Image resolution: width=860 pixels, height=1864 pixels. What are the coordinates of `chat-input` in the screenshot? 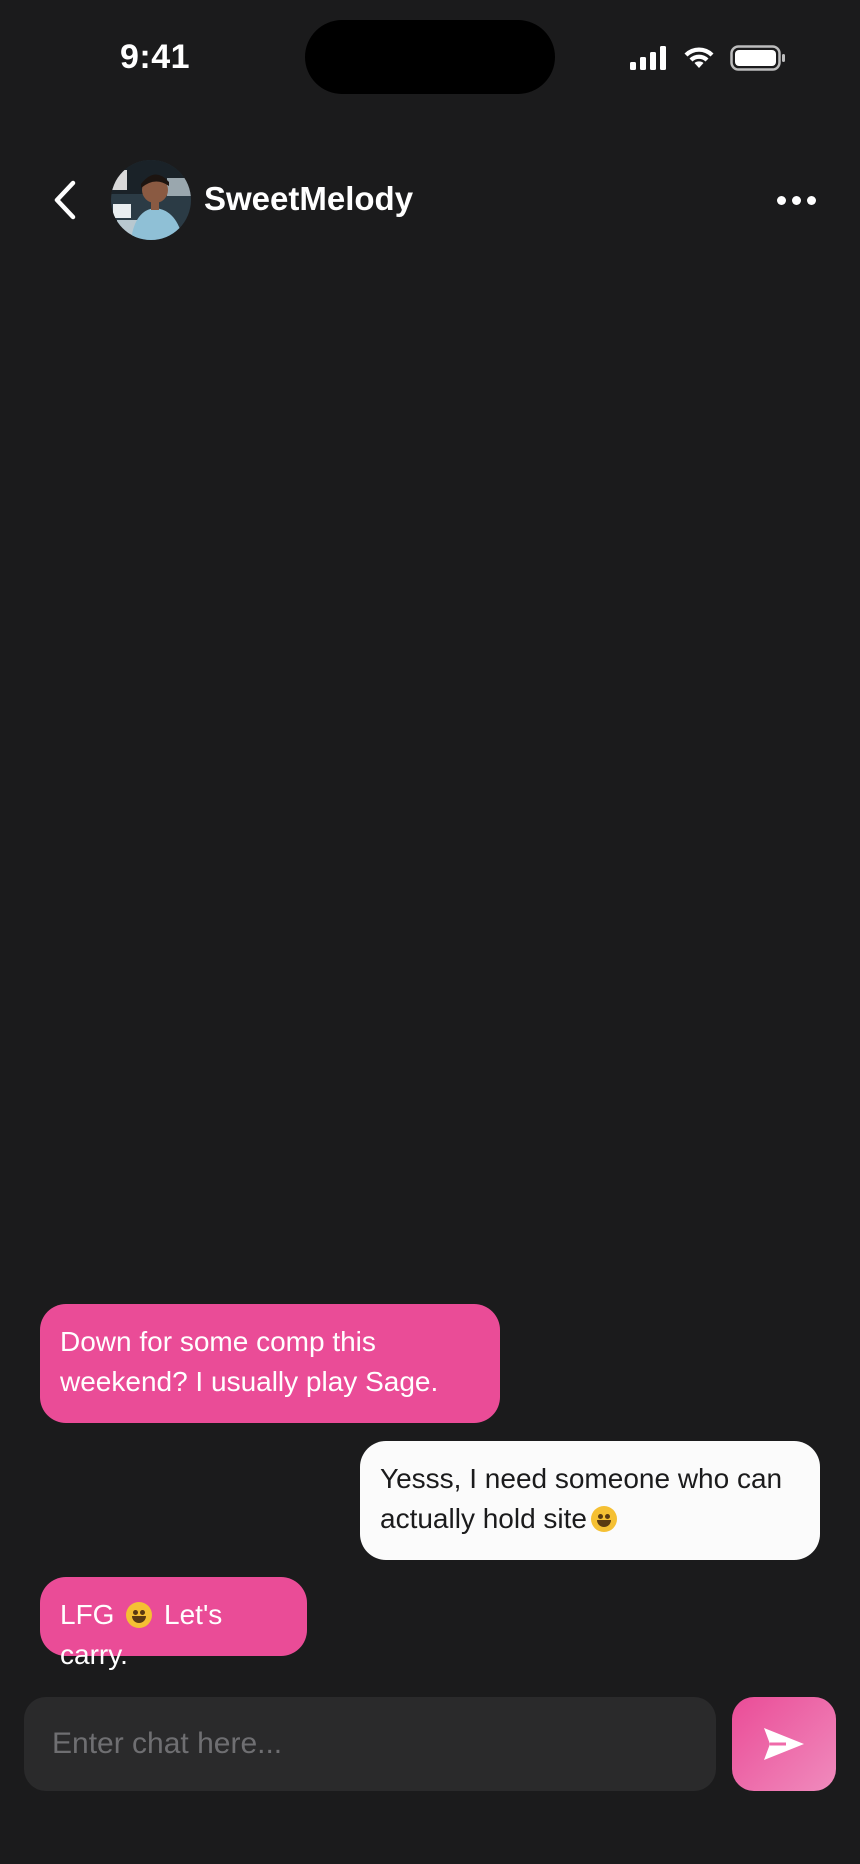 It's located at (370, 1744).